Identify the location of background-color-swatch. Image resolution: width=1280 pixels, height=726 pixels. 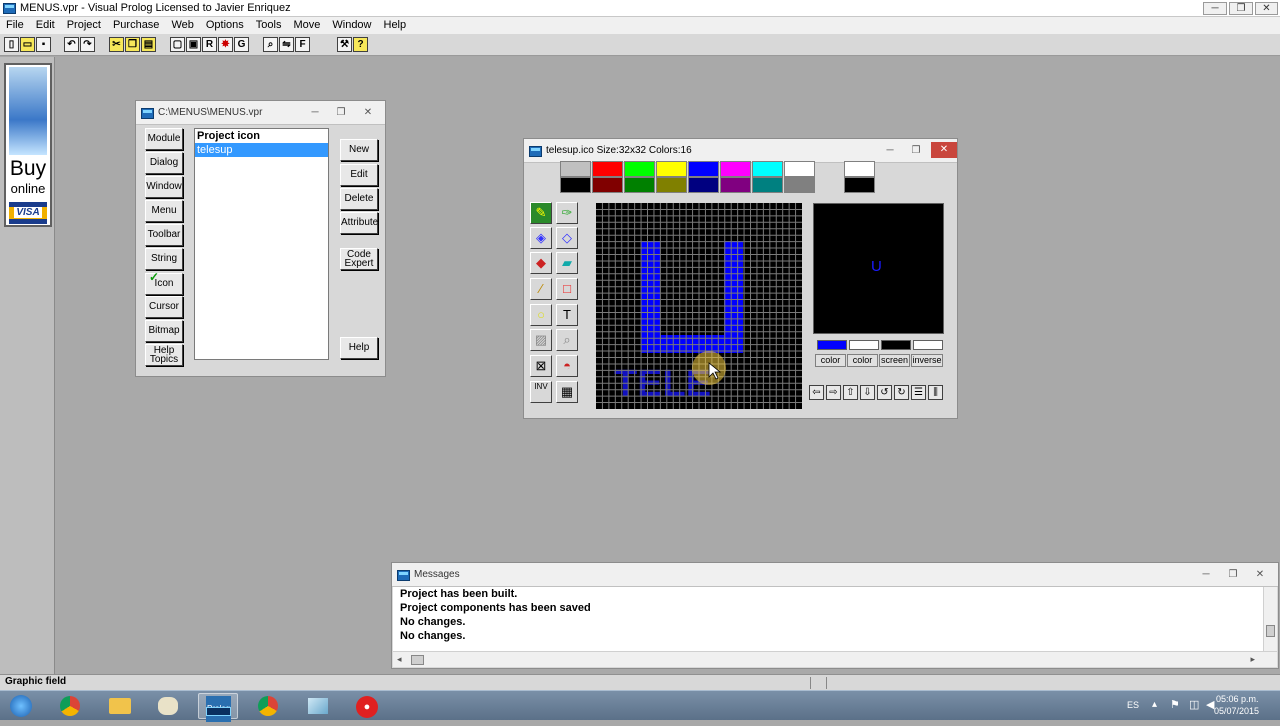
(859, 185).